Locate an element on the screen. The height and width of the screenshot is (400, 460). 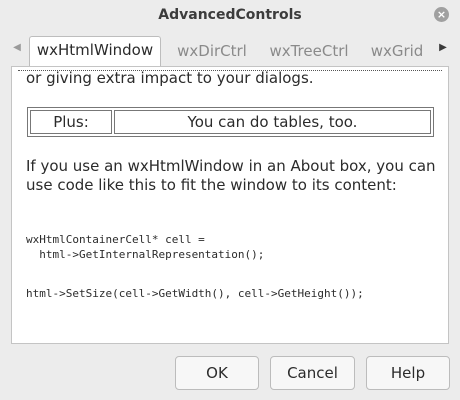
tab-wxtreectrl: wxTreeCtrl is located at coordinates (309, 52).